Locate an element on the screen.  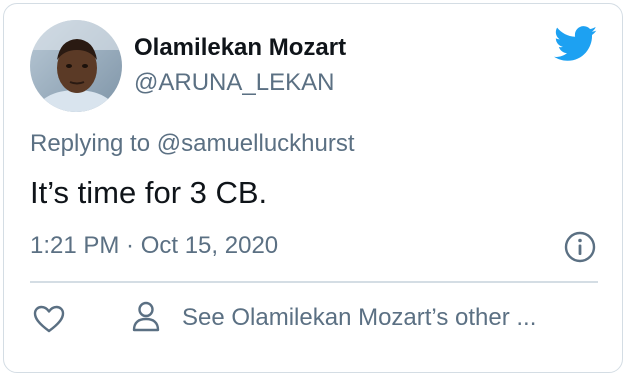
twitter-bird-icon is located at coordinates (576, 44).